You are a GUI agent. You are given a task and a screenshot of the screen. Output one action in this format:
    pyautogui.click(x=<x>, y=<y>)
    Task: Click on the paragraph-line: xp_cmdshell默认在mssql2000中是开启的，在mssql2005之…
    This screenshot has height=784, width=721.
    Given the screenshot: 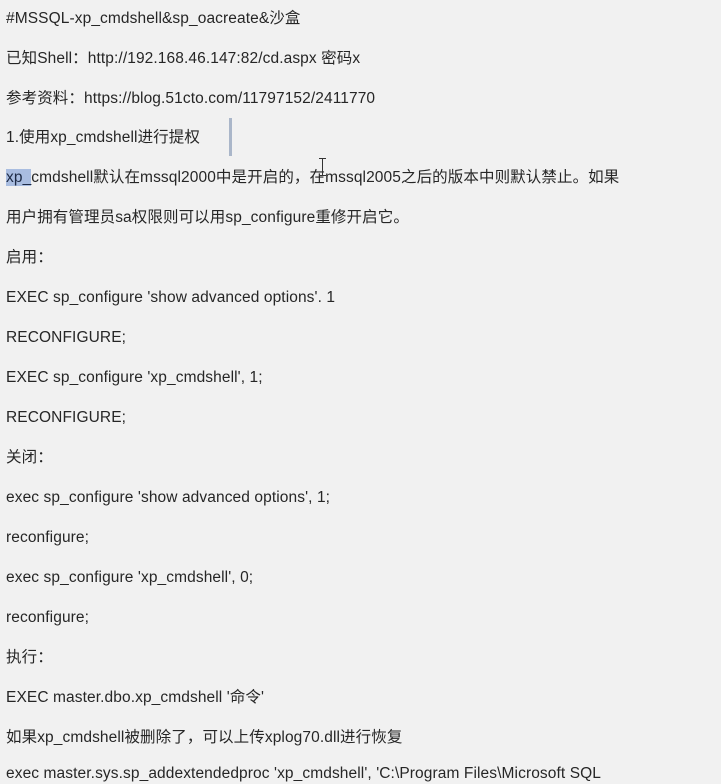 What is the action you would take?
    pyautogui.click(x=312, y=178)
    